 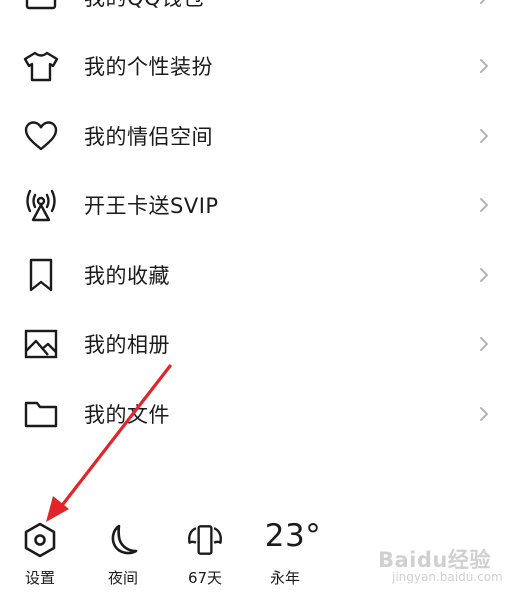 I want to click on night-mode-button: 夜间, so click(x=123, y=554).